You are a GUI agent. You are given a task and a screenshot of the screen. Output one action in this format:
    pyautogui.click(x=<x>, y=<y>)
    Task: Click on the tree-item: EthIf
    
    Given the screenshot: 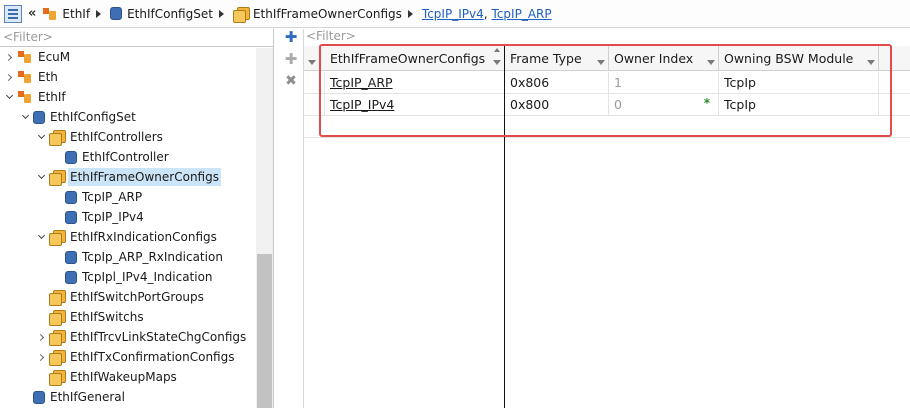 What is the action you would take?
    pyautogui.click(x=35, y=97)
    